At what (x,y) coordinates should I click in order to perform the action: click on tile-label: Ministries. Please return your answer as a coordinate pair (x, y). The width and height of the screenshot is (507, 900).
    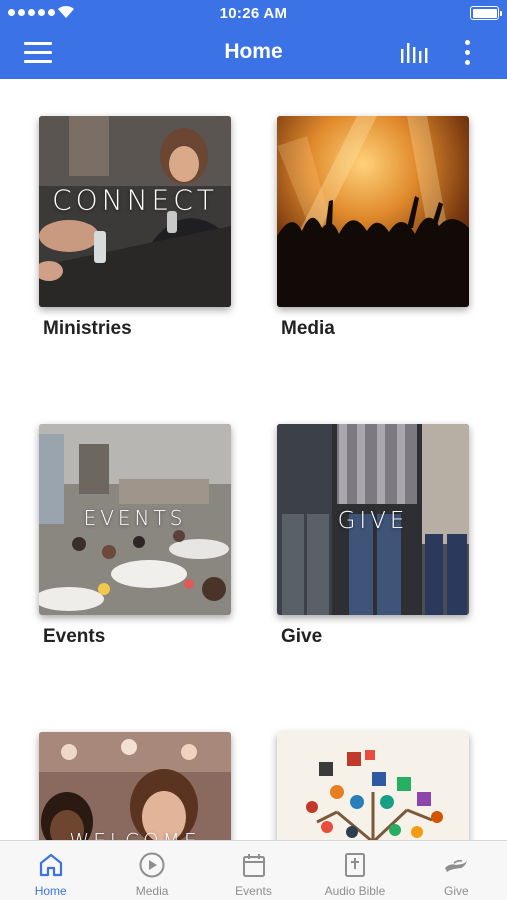
    Looking at the image, I should click on (87, 328).